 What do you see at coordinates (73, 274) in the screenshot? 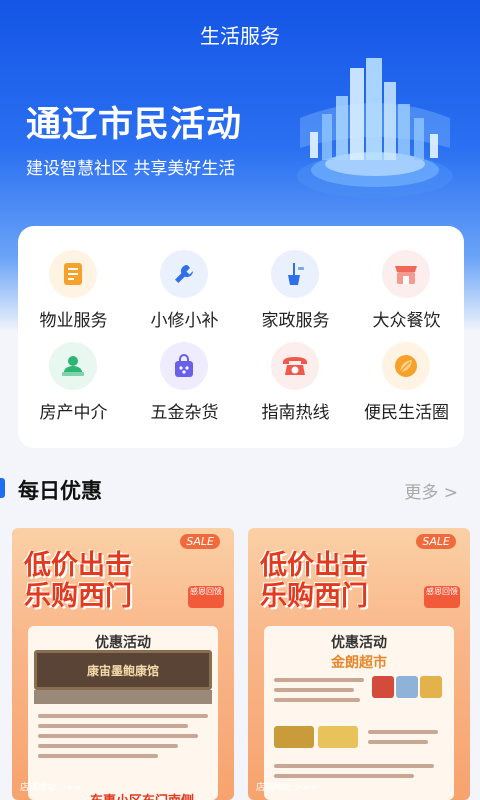
I see `notebook-icon` at bounding box center [73, 274].